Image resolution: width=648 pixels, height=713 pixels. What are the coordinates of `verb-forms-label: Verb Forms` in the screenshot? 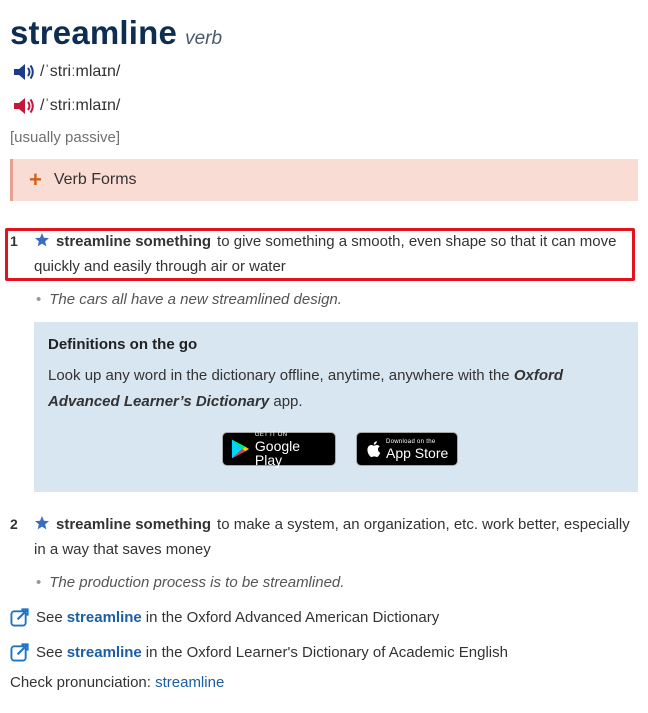 It's located at (95, 179).